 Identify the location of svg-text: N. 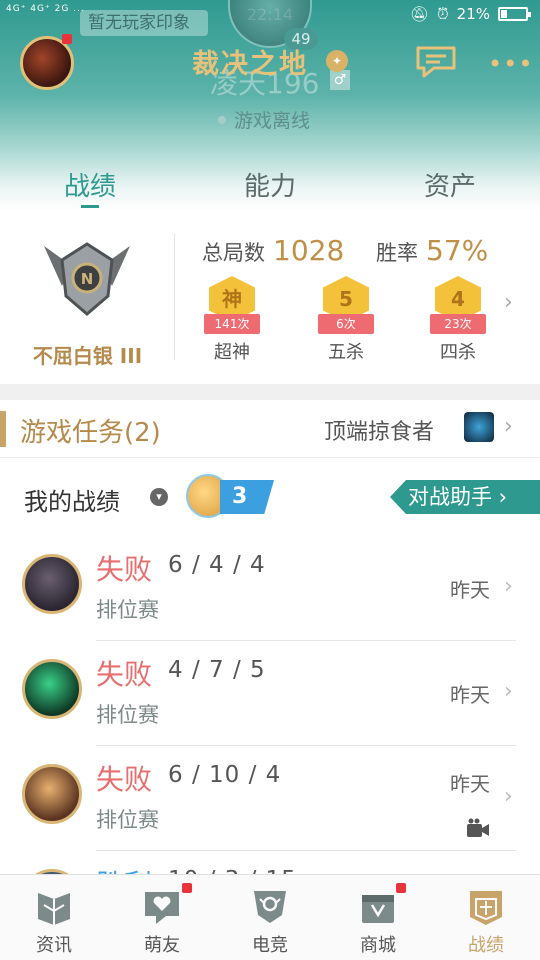
(87, 279).